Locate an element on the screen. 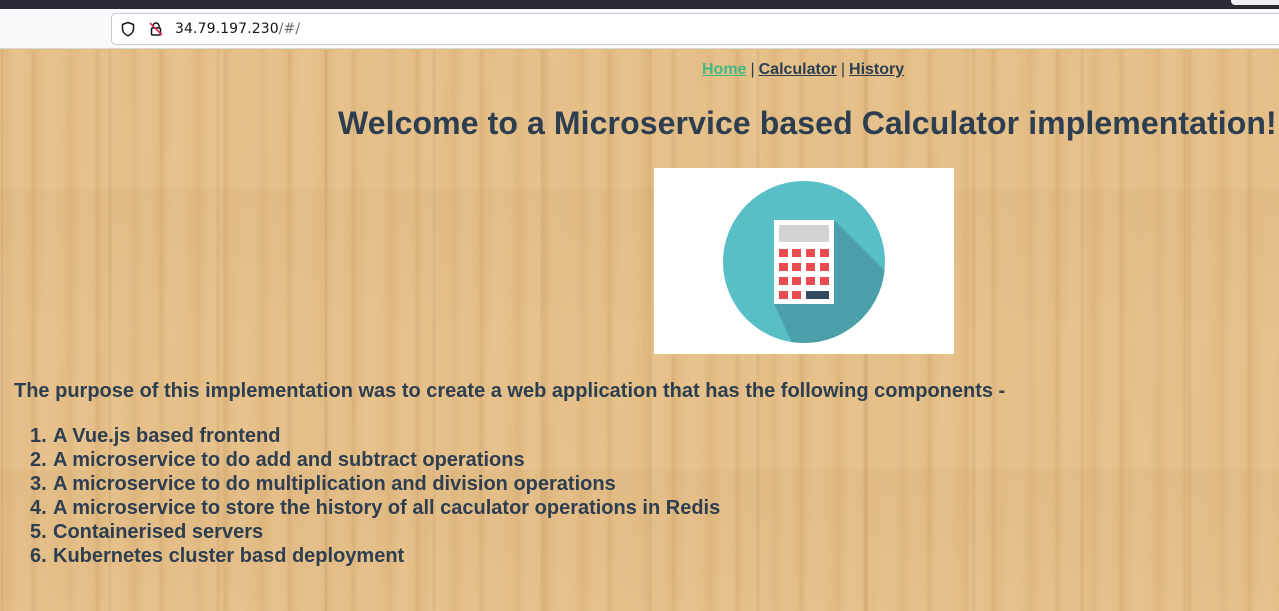 The image size is (1279, 611). top-nav: Home | Calculator | History is located at coordinates (803, 70).